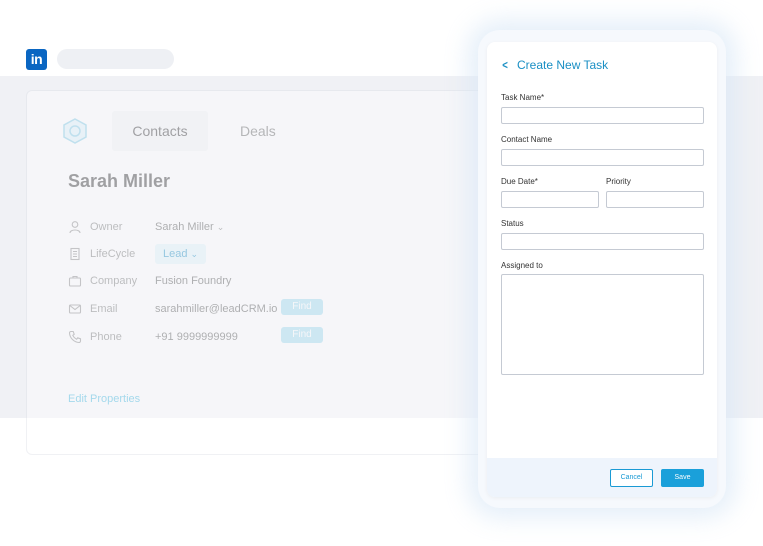 This screenshot has width=763, height=546. What do you see at coordinates (113, 254) in the screenshot?
I see `lifecycle-label: LifeCycle` at bounding box center [113, 254].